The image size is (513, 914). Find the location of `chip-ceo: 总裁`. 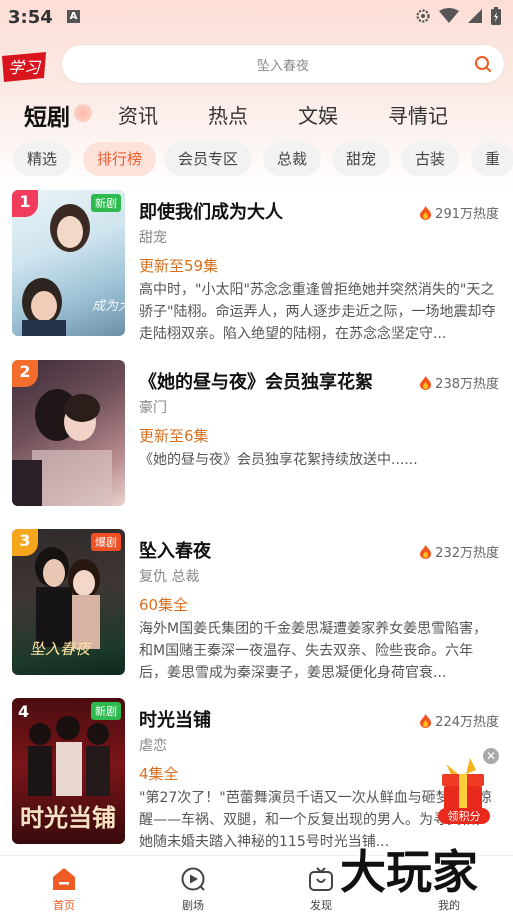

chip-ceo: 总裁 is located at coordinates (292, 159).